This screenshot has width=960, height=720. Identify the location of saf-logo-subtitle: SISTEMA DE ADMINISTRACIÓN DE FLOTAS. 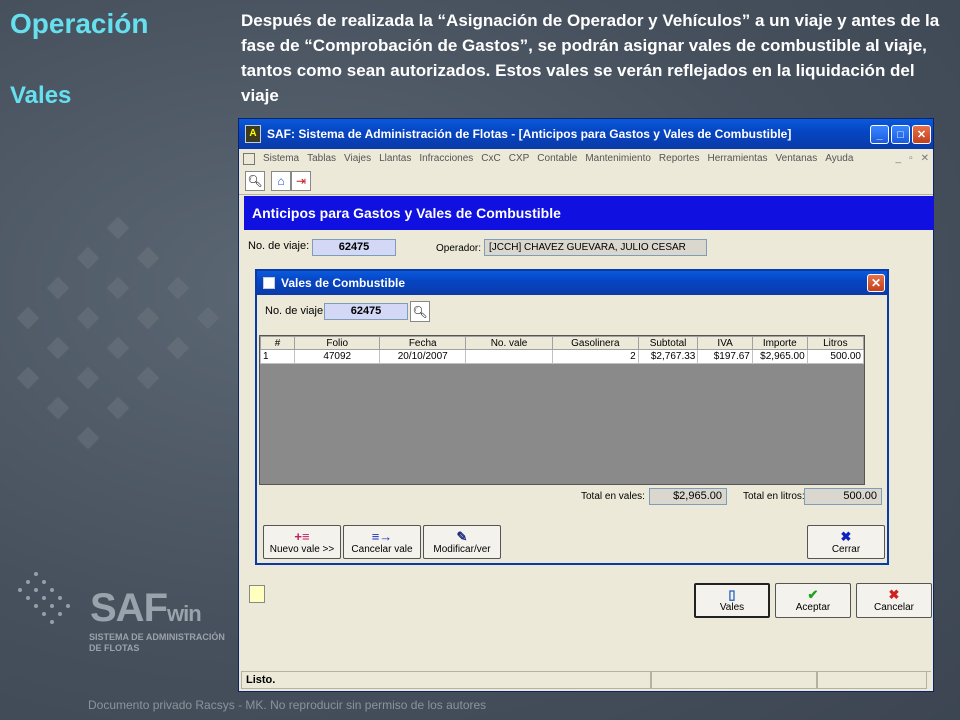
(157, 642).